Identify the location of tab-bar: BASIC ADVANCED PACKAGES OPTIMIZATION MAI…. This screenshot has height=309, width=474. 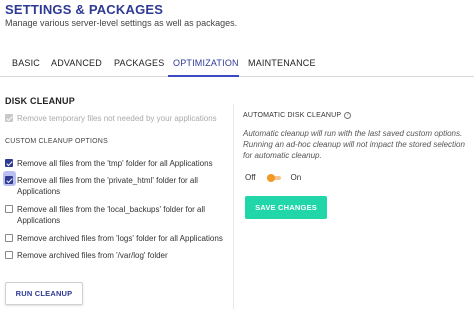
(237, 64).